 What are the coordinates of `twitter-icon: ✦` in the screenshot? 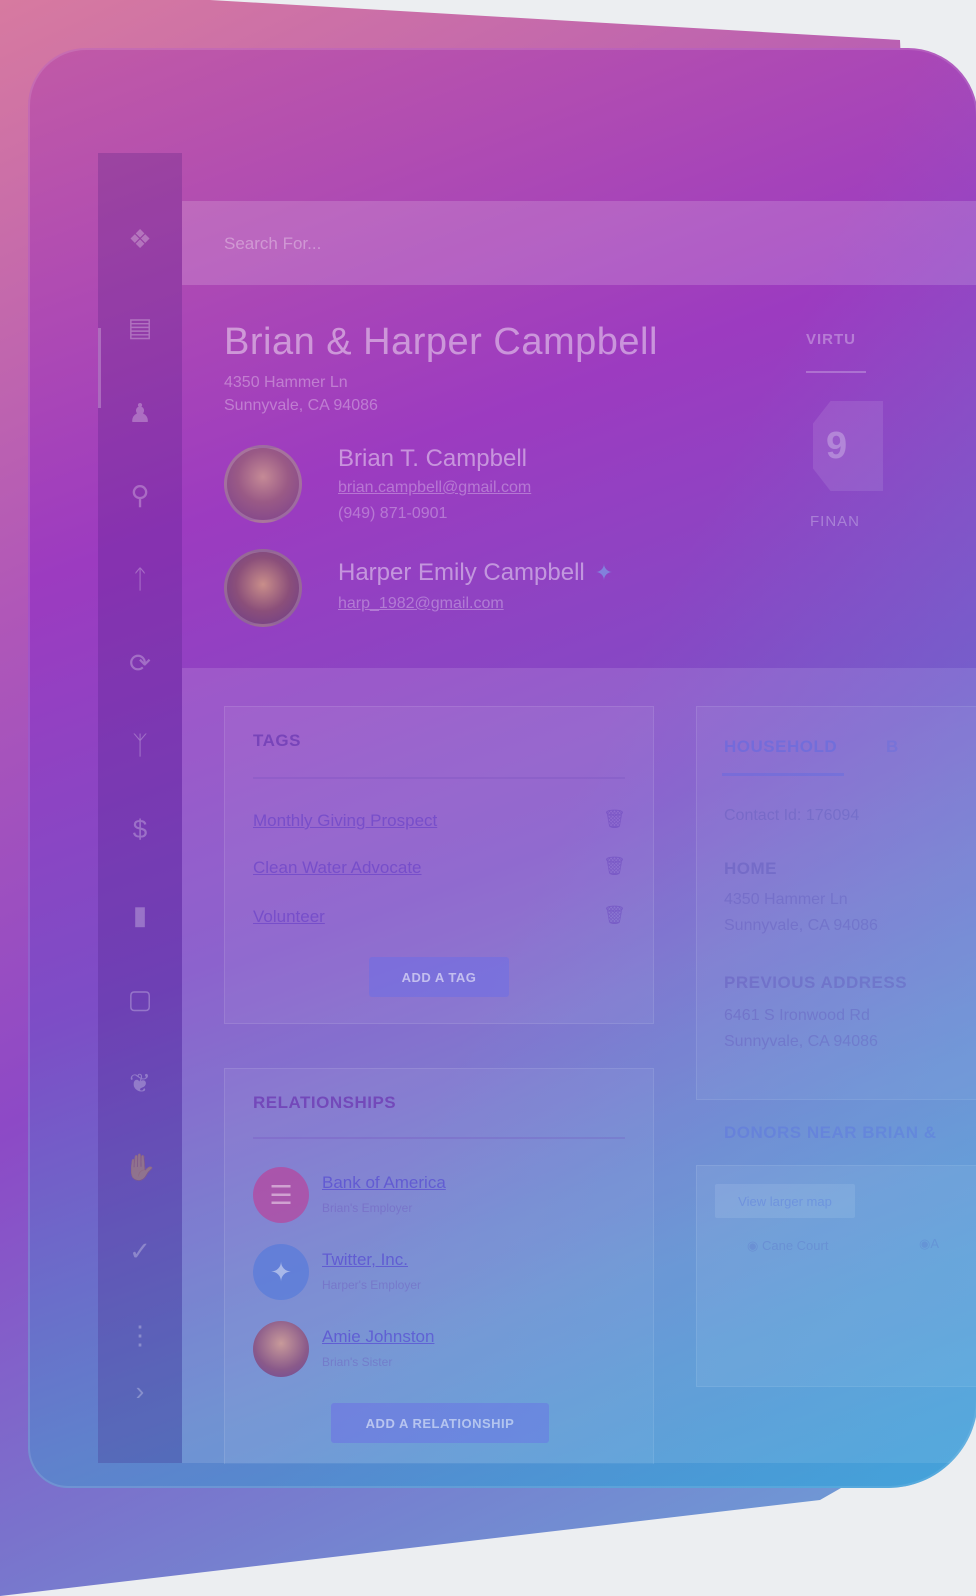 It's located at (604, 573).